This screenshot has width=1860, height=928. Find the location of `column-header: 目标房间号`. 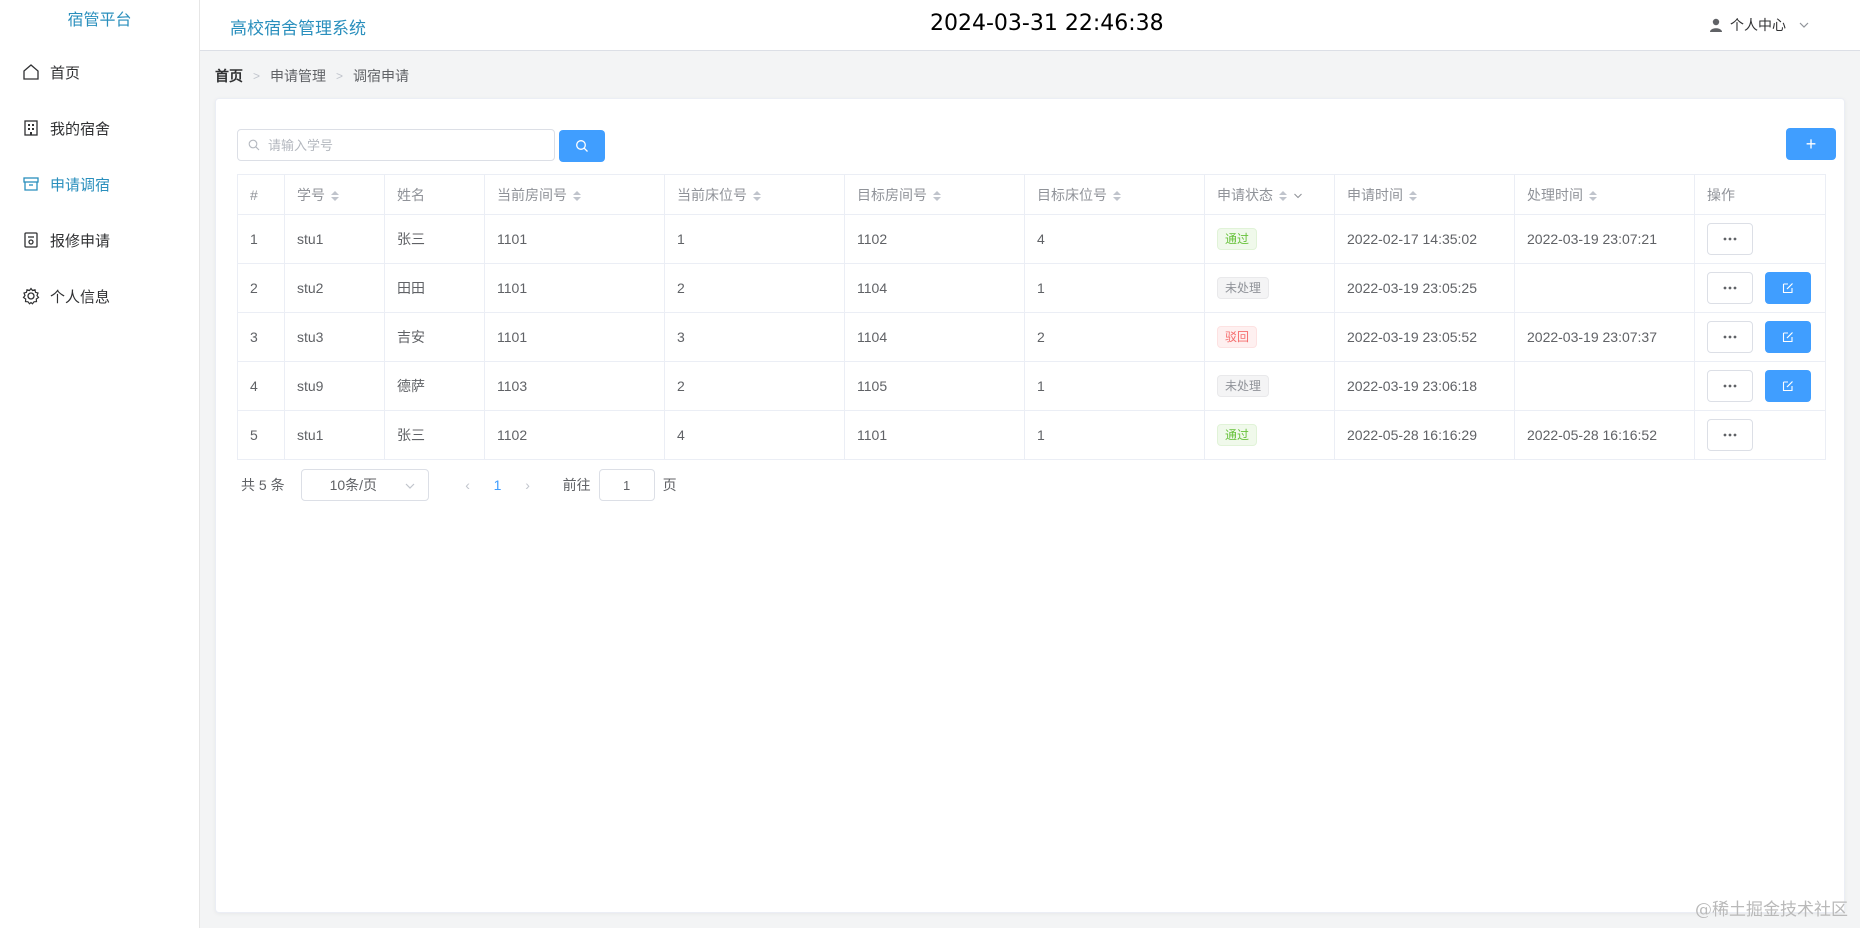

column-header: 目标房间号 is located at coordinates (934, 194).